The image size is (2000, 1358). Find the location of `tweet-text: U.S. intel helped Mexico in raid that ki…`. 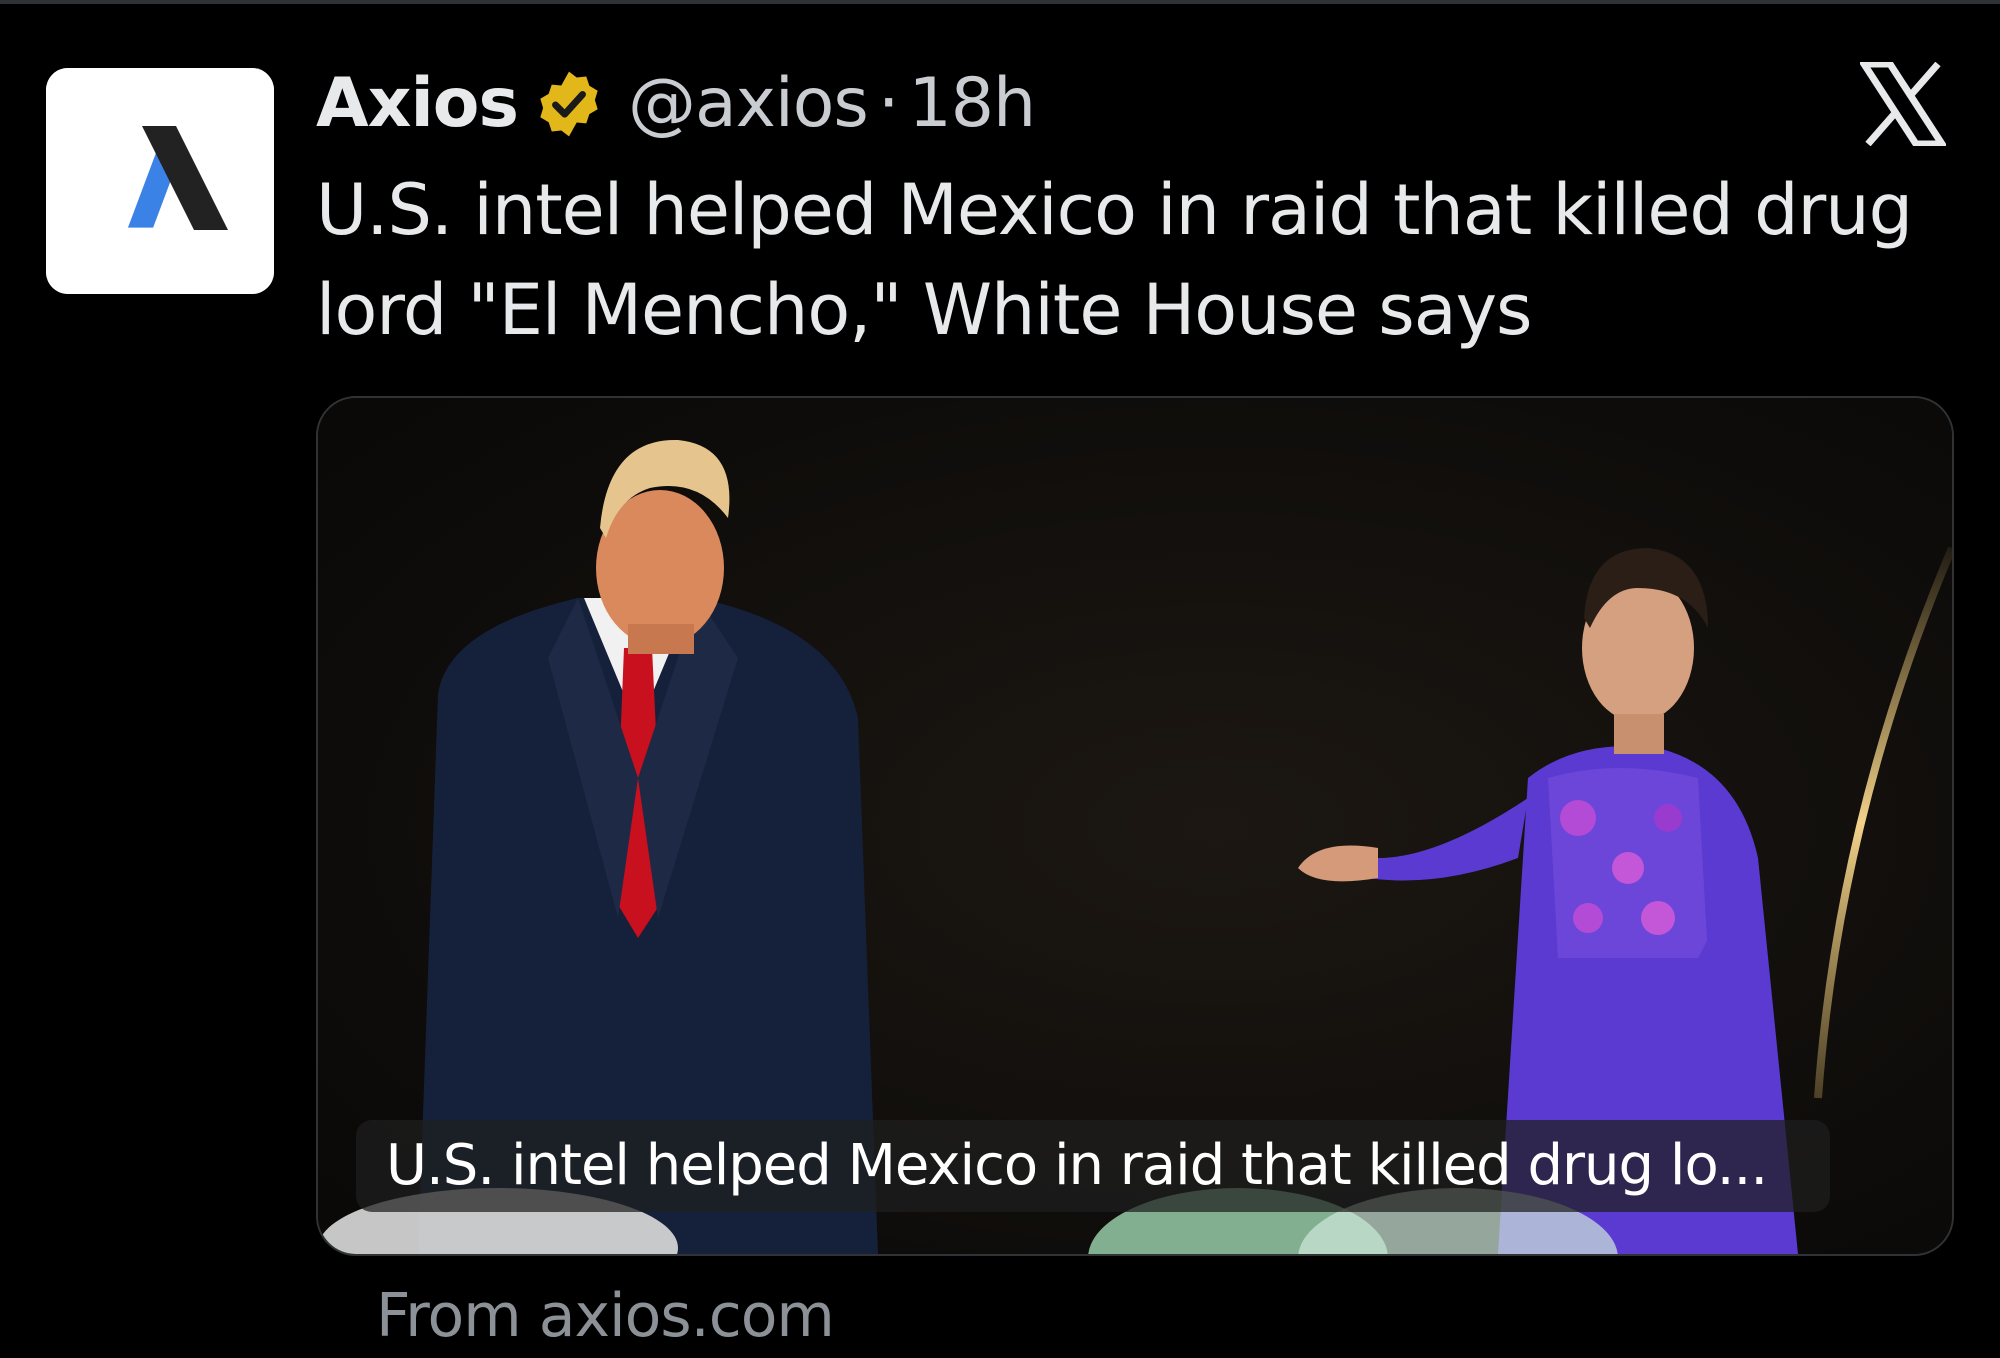

tweet-text: U.S. intel helped Mexico in raid that ki… is located at coordinates (1114, 260).